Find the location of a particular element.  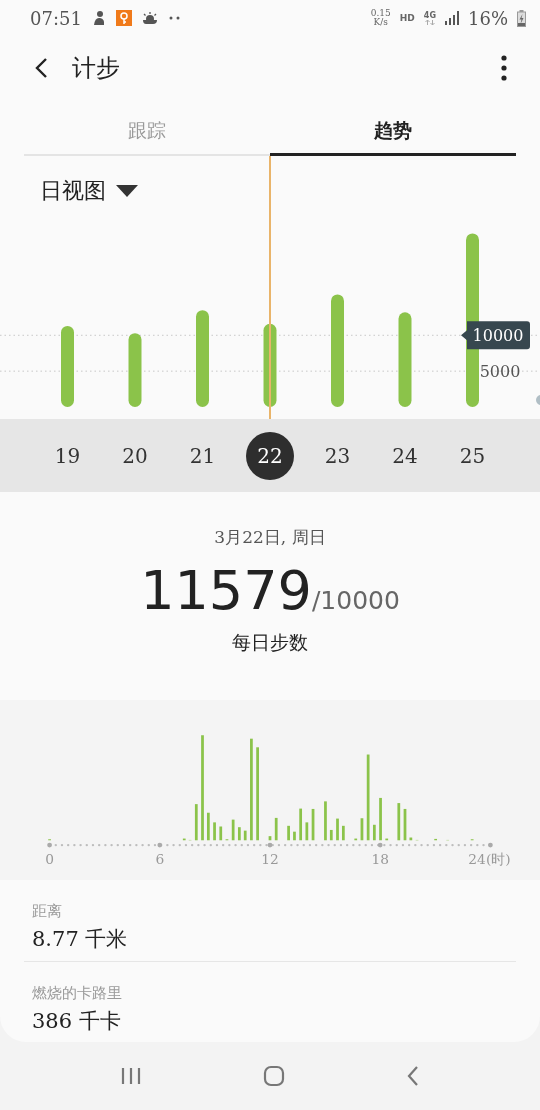

hd-label: HD is located at coordinates (407, 18).